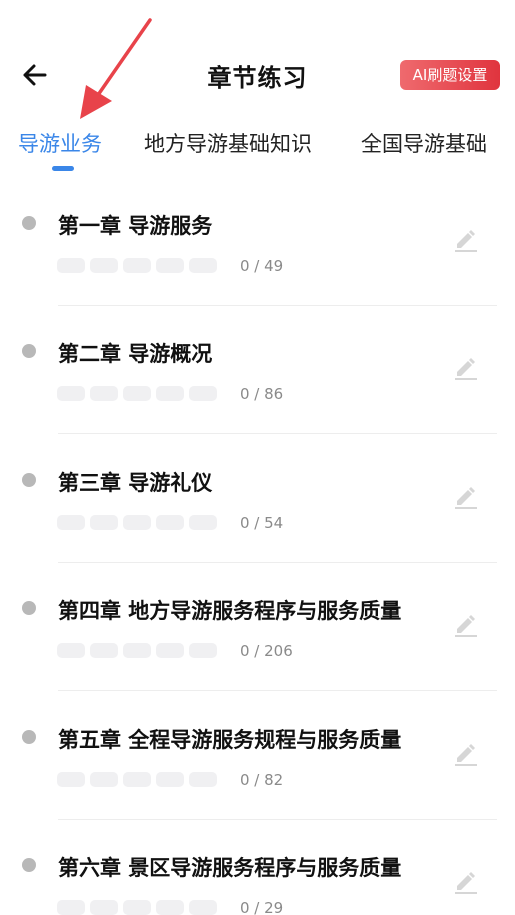  What do you see at coordinates (230, 868) in the screenshot?
I see `chapter-title: 第六章 景区导游服务程序与服务质量` at bounding box center [230, 868].